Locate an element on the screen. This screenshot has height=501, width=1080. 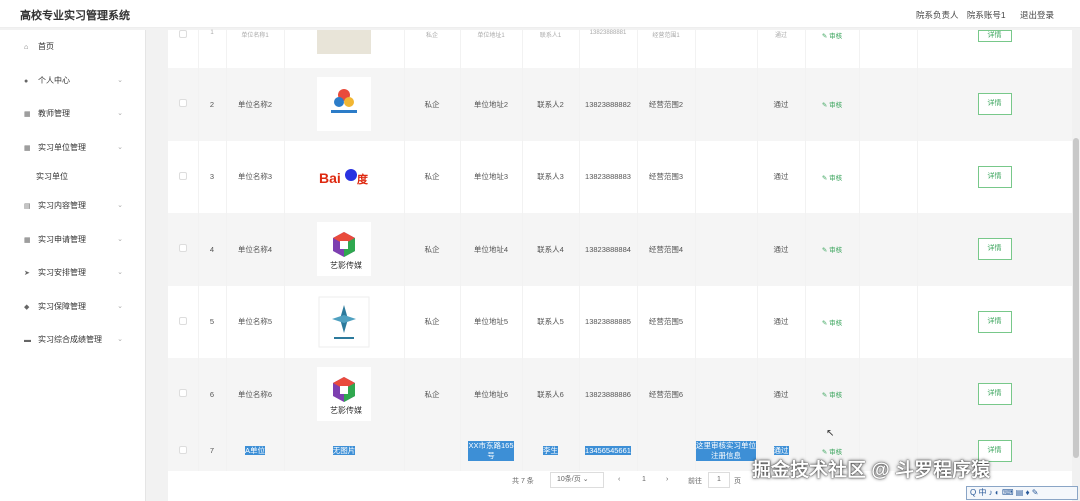
page-scrollbar is located at coordinates (1076, 265).